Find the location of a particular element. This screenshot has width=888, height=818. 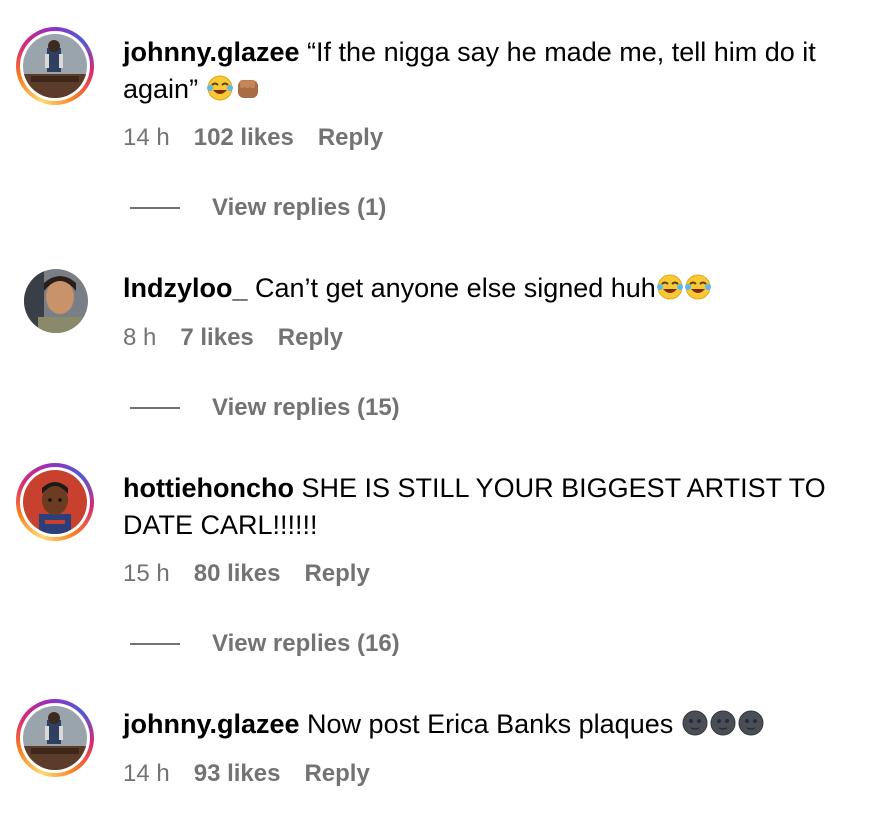

comment-meta: 8 h 7 likes Reply is located at coordinates (233, 338).